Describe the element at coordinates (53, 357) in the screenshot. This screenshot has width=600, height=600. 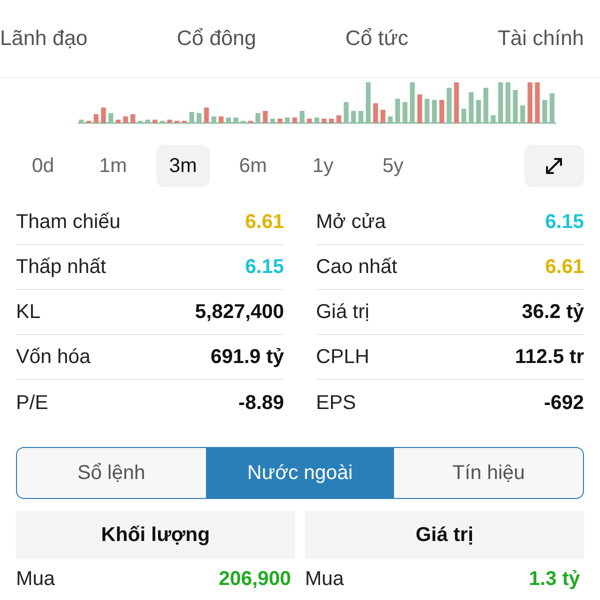
I see `stat-label: Vốn hóa` at that location.